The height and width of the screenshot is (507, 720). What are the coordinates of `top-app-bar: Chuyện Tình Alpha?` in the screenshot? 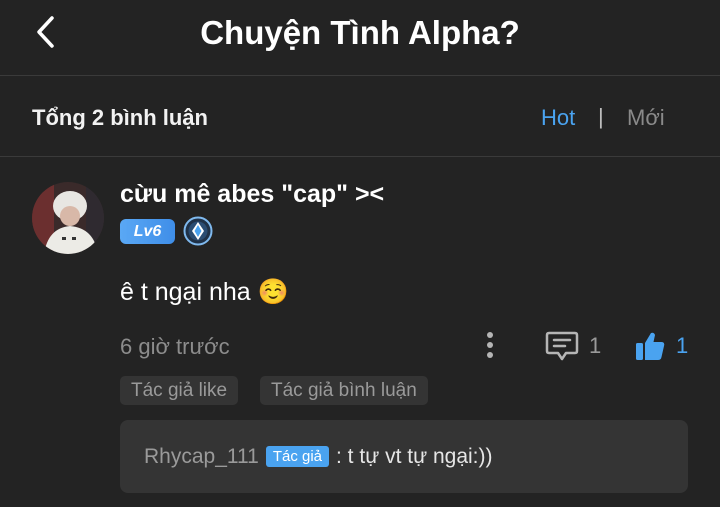 It's located at (360, 38).